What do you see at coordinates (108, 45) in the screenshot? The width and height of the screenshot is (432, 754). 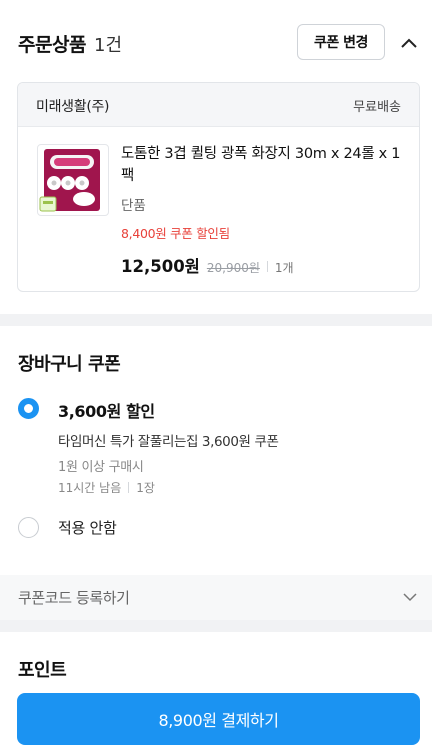 I see `order-items-count: 1건` at bounding box center [108, 45].